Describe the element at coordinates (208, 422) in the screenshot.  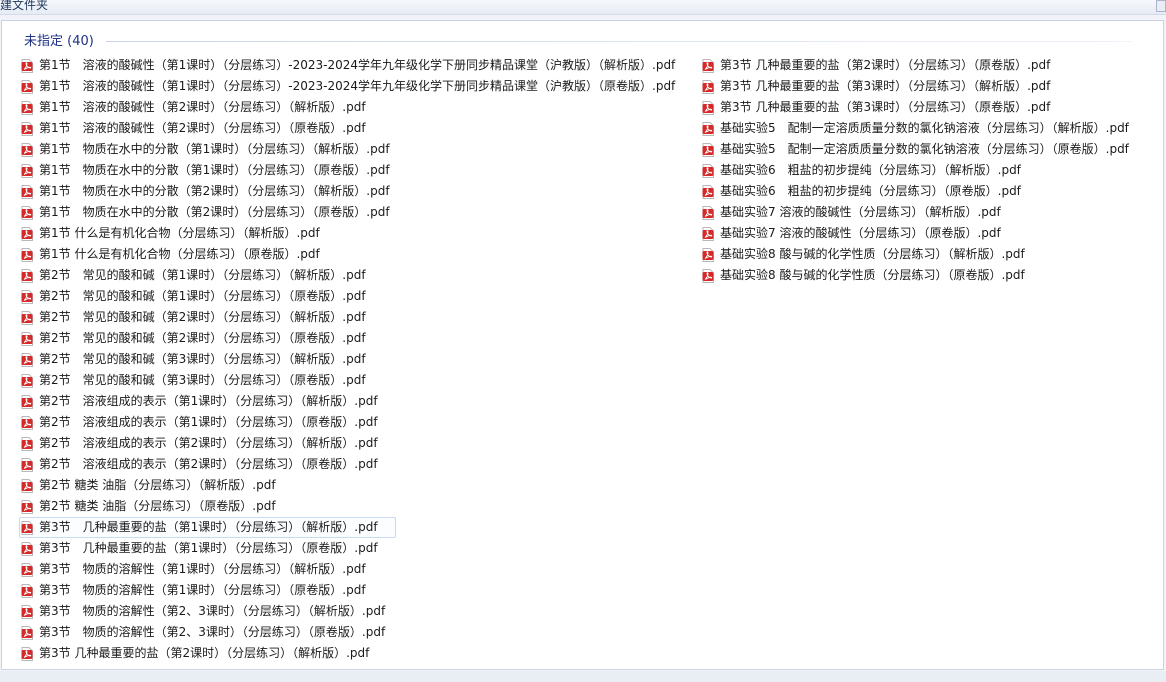
I see `file-name: 第2节 溶液组成的表示（第1课时）（分层练习）（原卷版）.pdf` at that location.